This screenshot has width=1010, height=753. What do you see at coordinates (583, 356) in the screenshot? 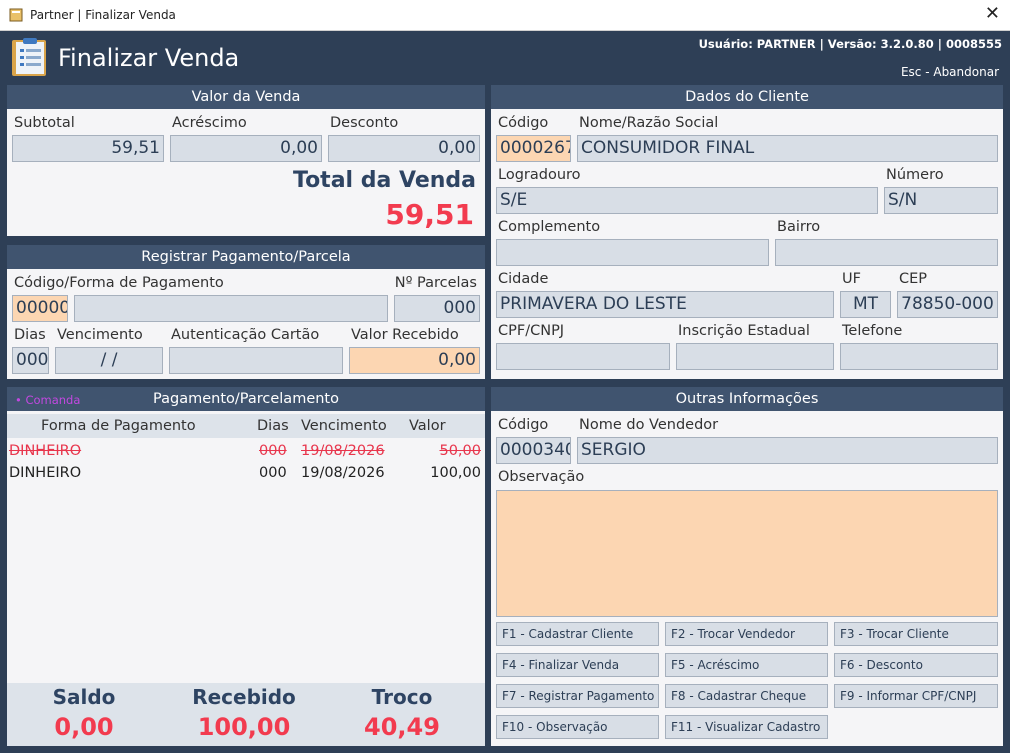
I see `cpf-field` at bounding box center [583, 356].